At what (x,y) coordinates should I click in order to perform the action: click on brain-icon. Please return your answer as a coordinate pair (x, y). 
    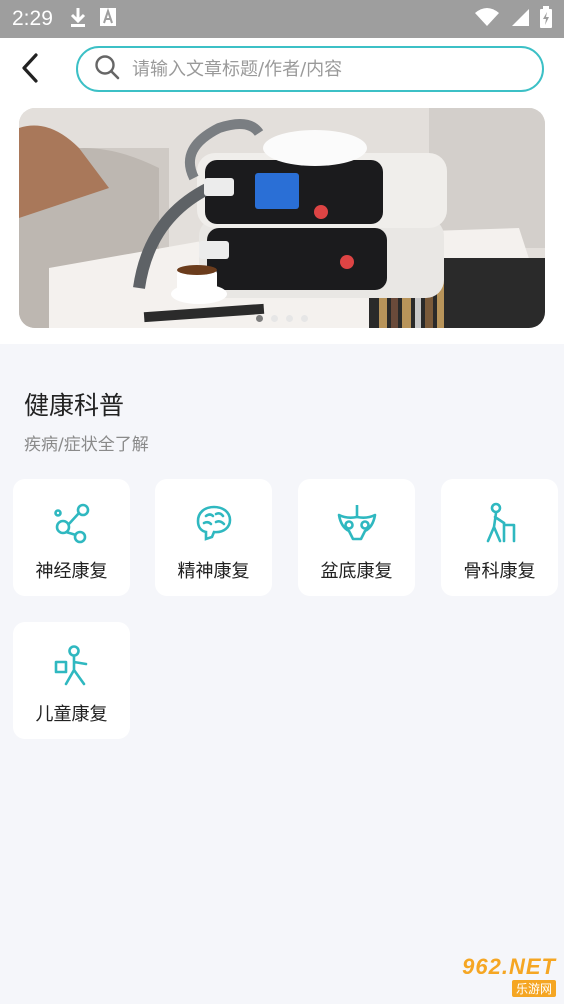
    Looking at the image, I should click on (214, 523).